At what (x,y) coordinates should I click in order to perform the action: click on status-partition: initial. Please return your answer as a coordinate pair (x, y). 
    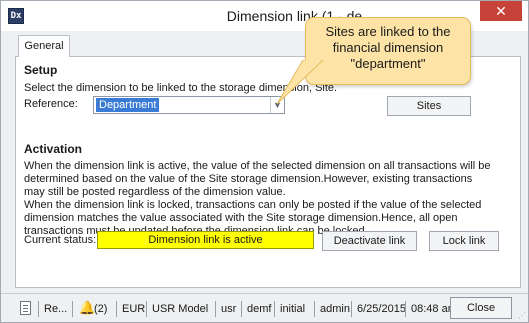
    Looking at the image, I should click on (292, 309).